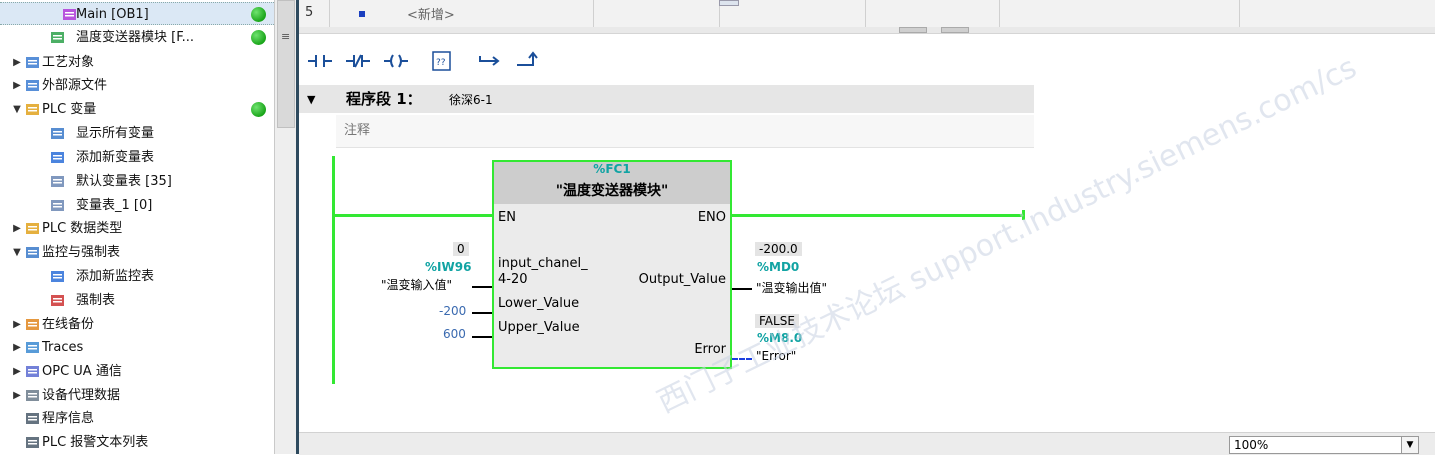 The width and height of the screenshot is (1435, 455). Describe the element at coordinates (58, 205) in the screenshot. I see `tag-table-icon` at that location.